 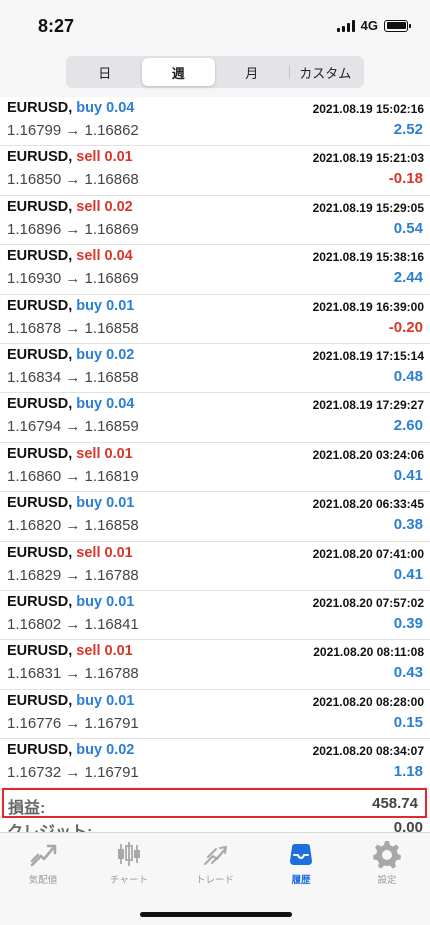 I want to click on trade-time: 2021.08.19 15:02:16, so click(x=368, y=109).